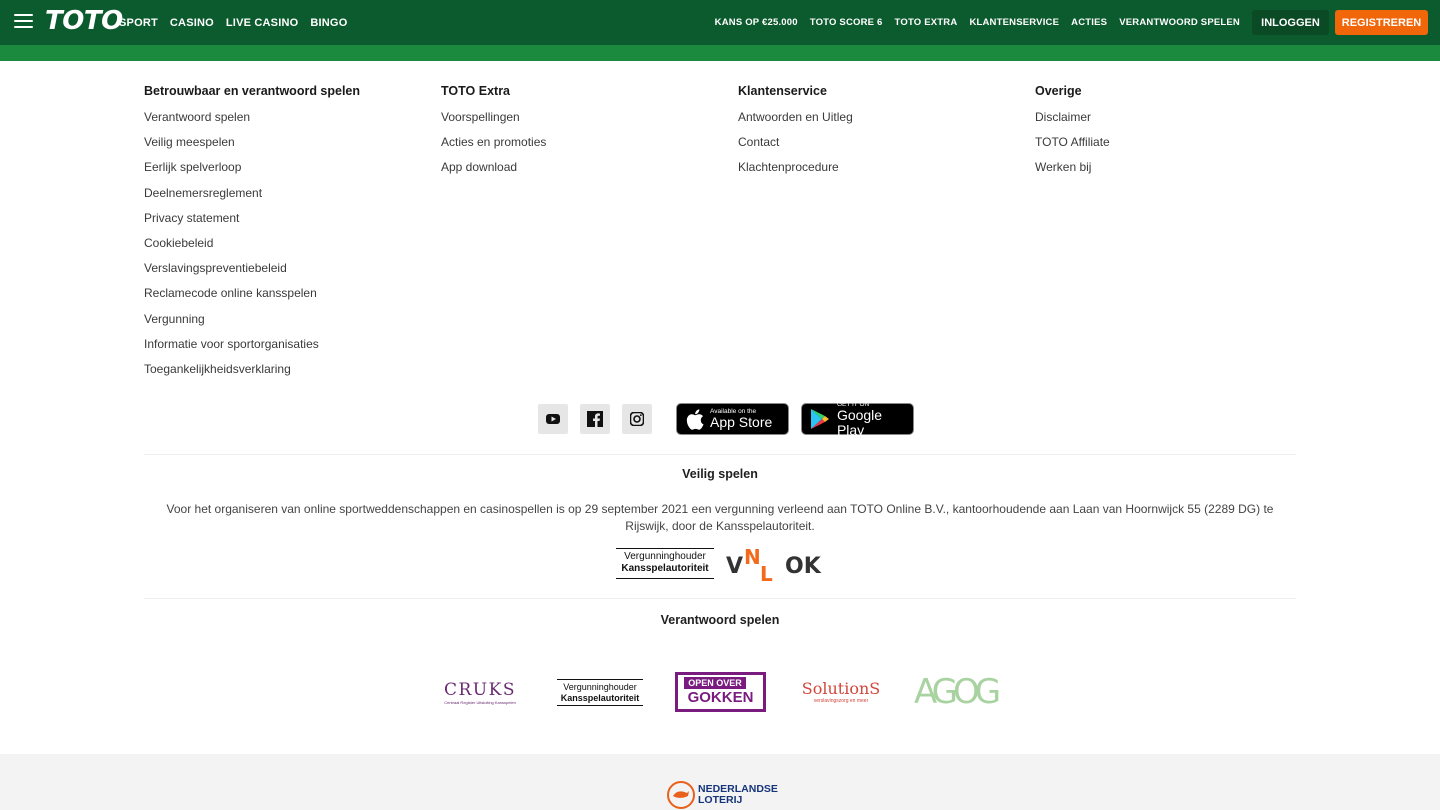 This screenshot has height=810, width=1440. I want to click on nav-toto-score-6: TOTO SCORE 6, so click(846, 22).